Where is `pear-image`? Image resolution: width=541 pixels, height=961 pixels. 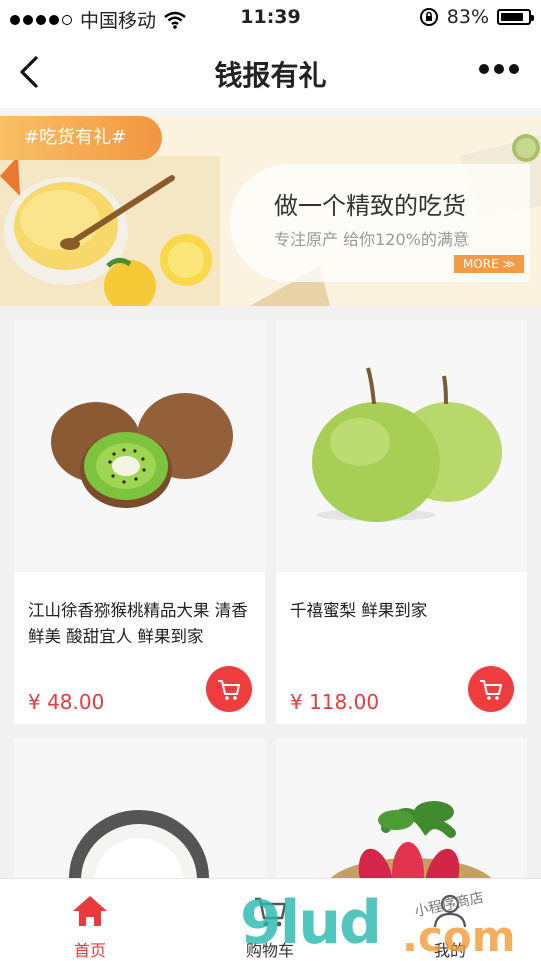 pear-image is located at coordinates (401, 446).